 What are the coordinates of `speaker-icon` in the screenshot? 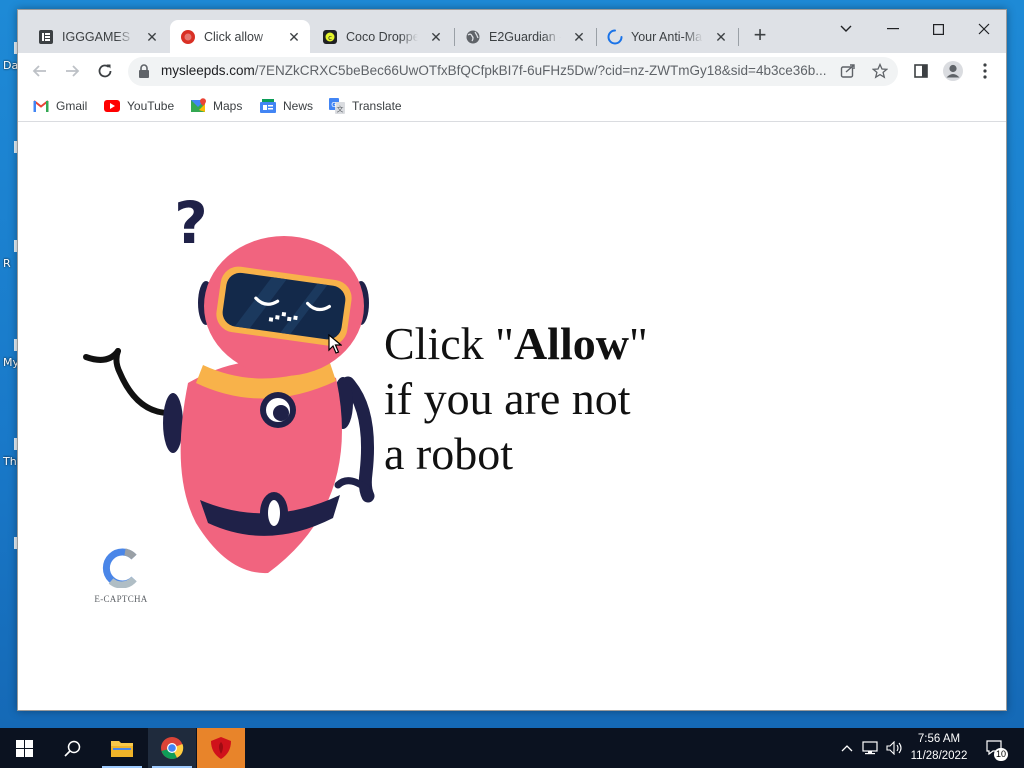 It's located at (894, 748).